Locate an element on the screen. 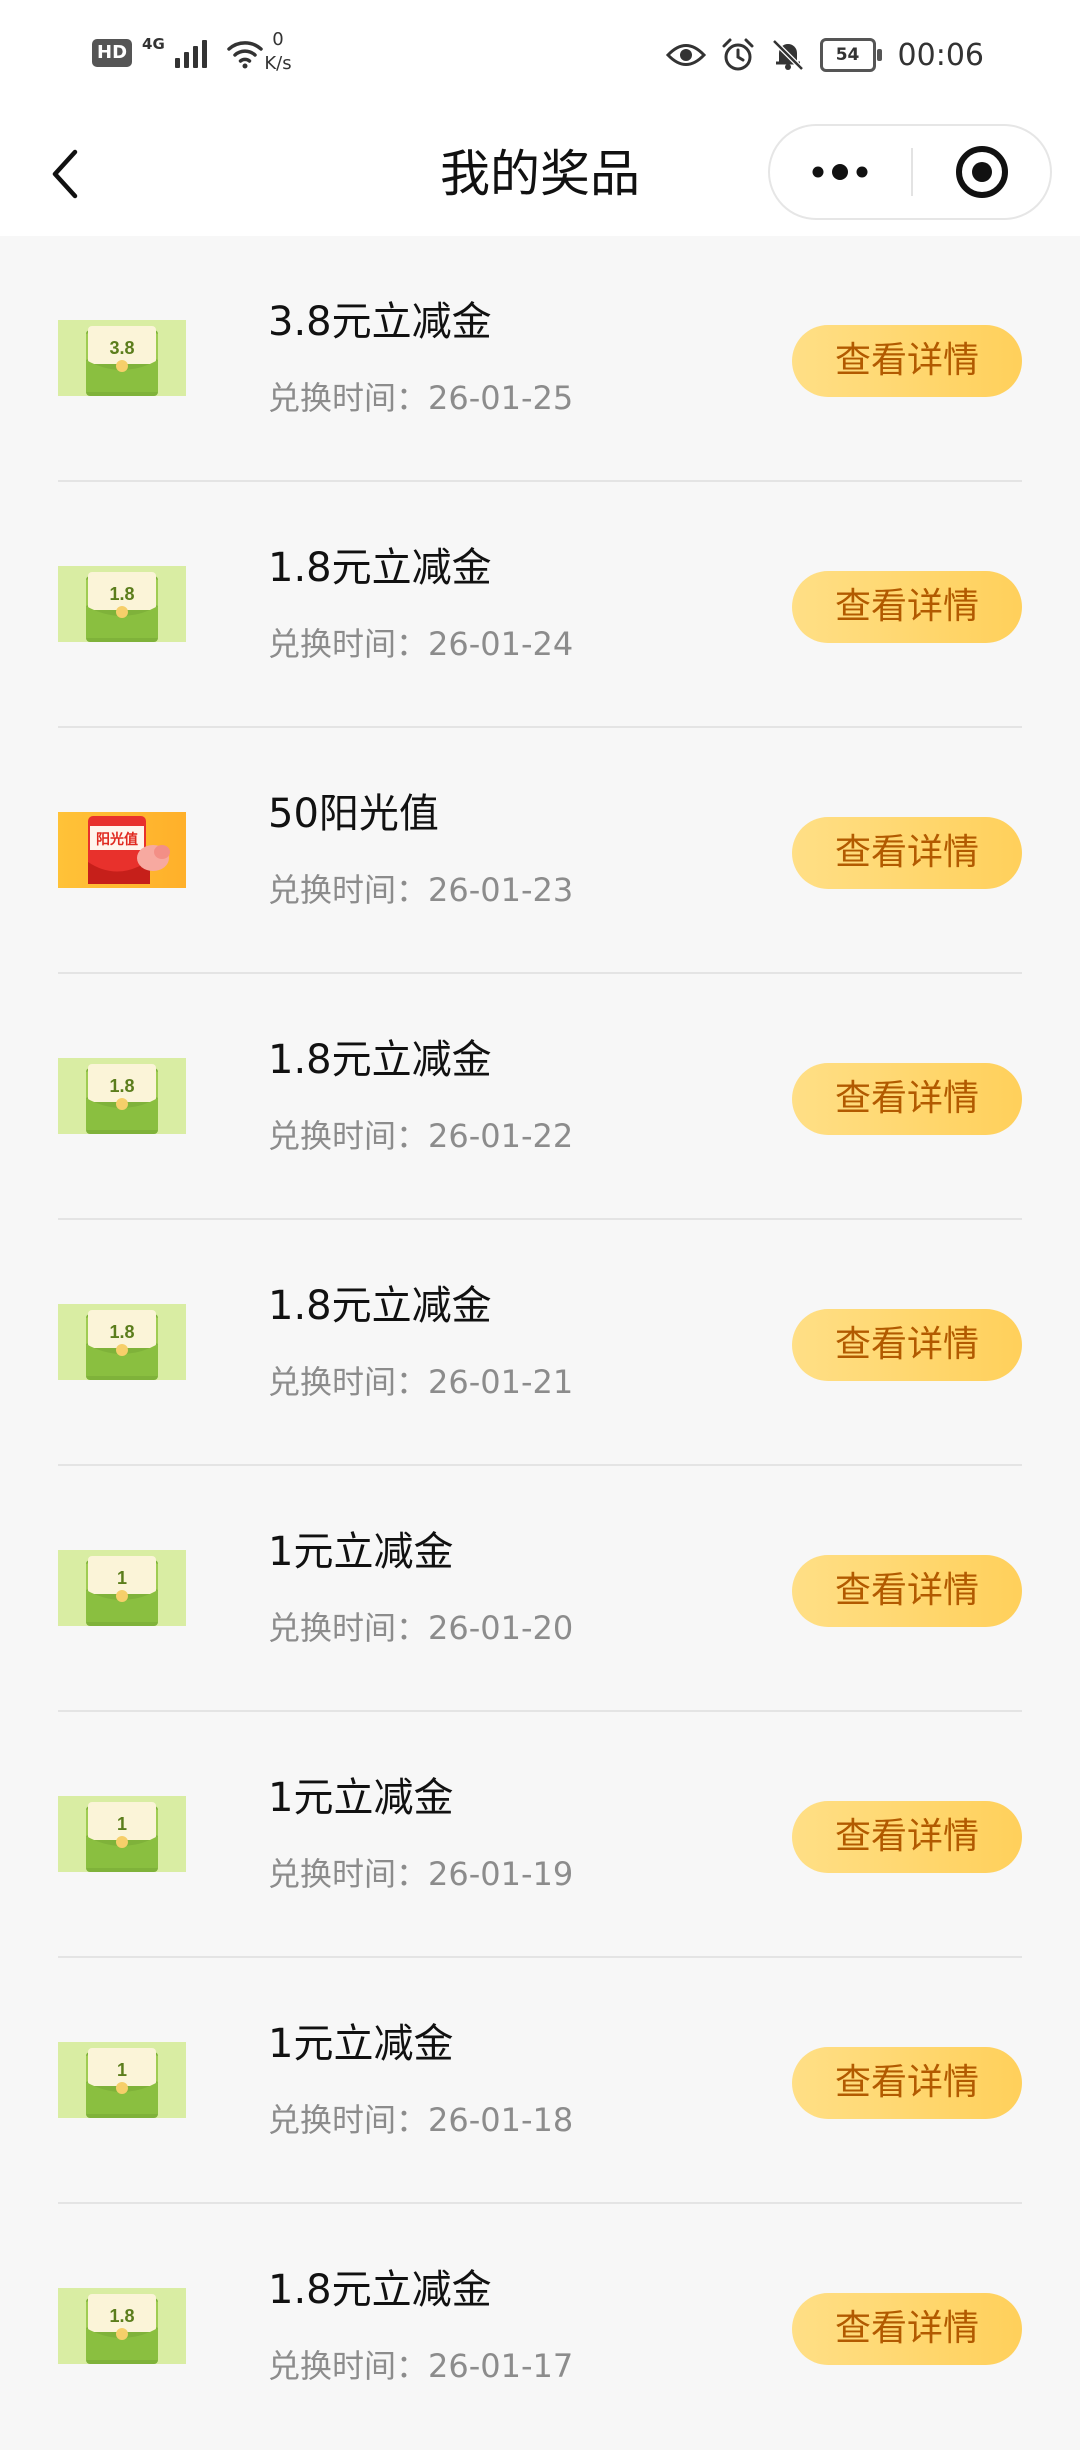 The width and height of the screenshot is (1080, 2450). sunshine-redpacket-icon: 阳光值 is located at coordinates (122, 850).